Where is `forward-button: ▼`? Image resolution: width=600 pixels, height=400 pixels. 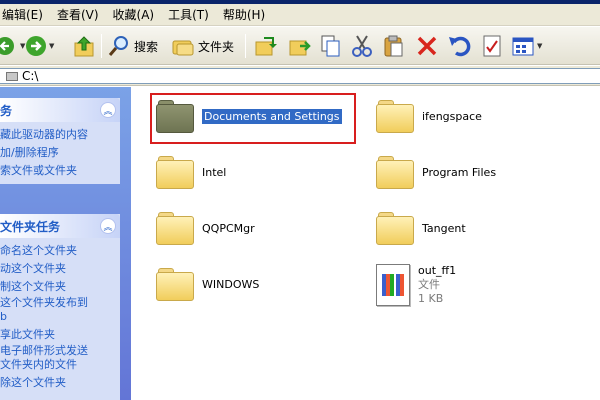
forward-button: ▼ is located at coordinates (39, 46).